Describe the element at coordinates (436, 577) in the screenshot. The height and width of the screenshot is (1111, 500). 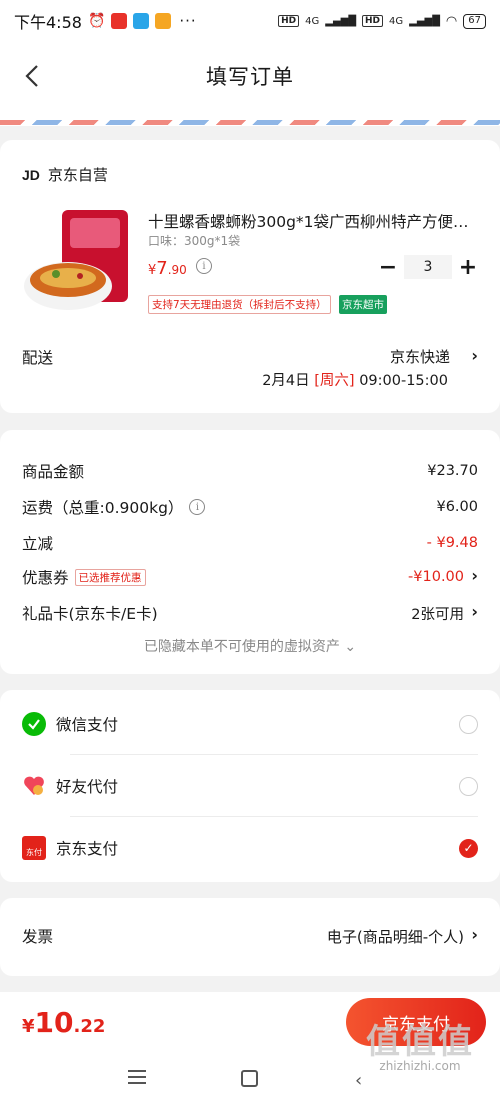
I see `coupon-value: -¥10.00` at that location.